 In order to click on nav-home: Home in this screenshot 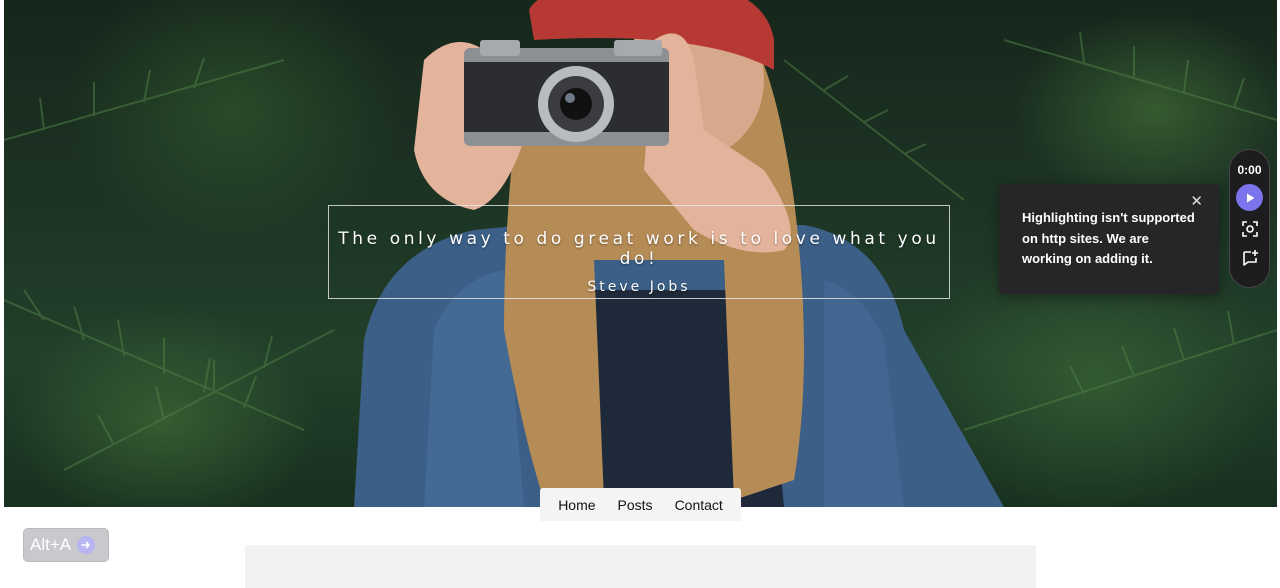, I will do `click(576, 505)`.